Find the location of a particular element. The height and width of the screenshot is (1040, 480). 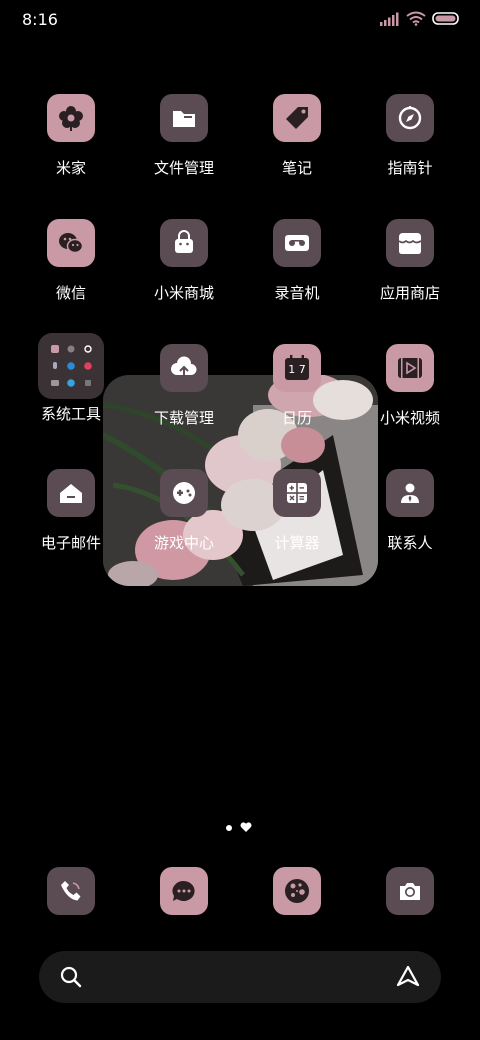

app-email: 电子邮件 is located at coordinates (71, 524).